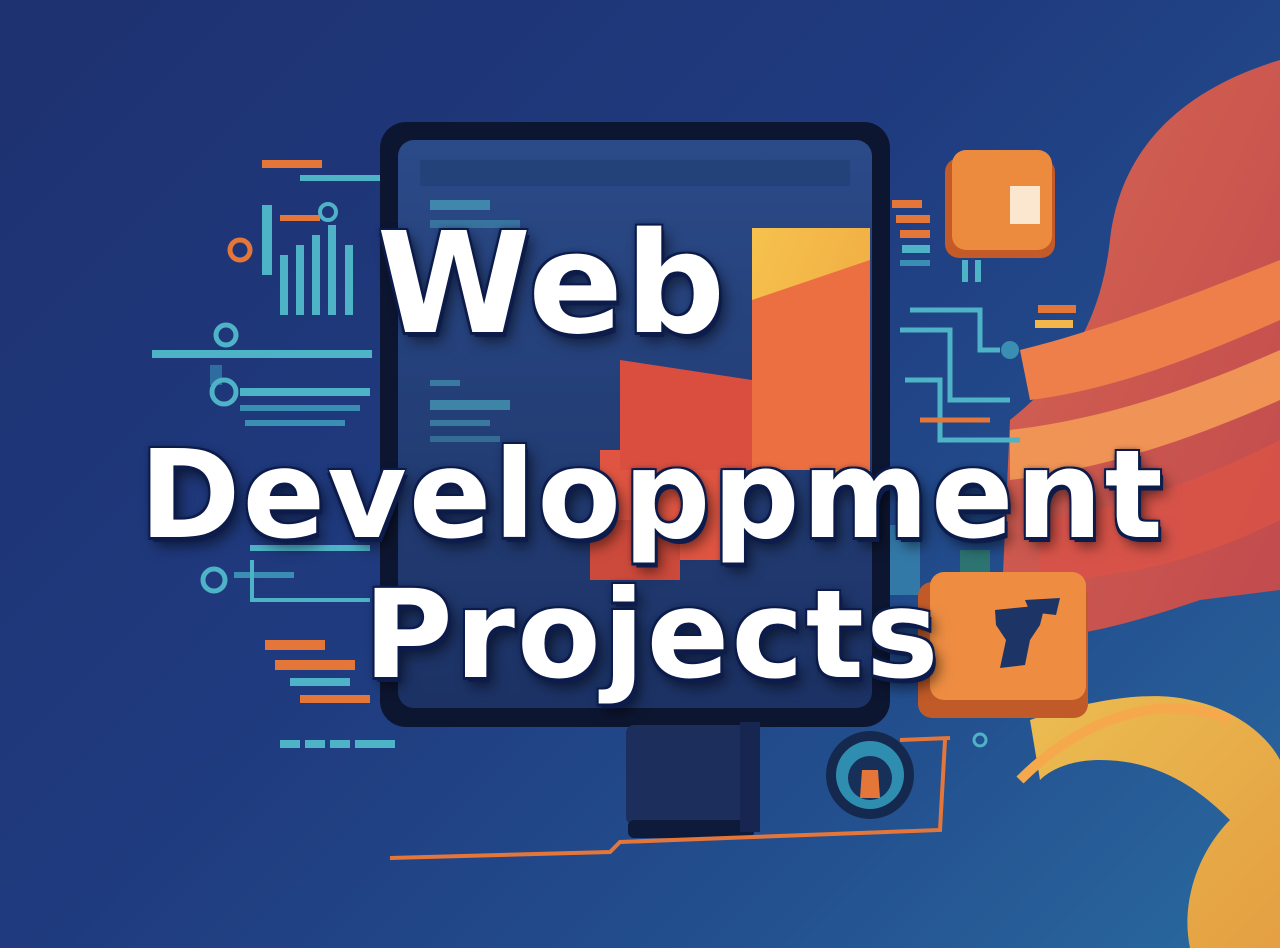  I want to click on dial-knob-icon, so click(870, 775).